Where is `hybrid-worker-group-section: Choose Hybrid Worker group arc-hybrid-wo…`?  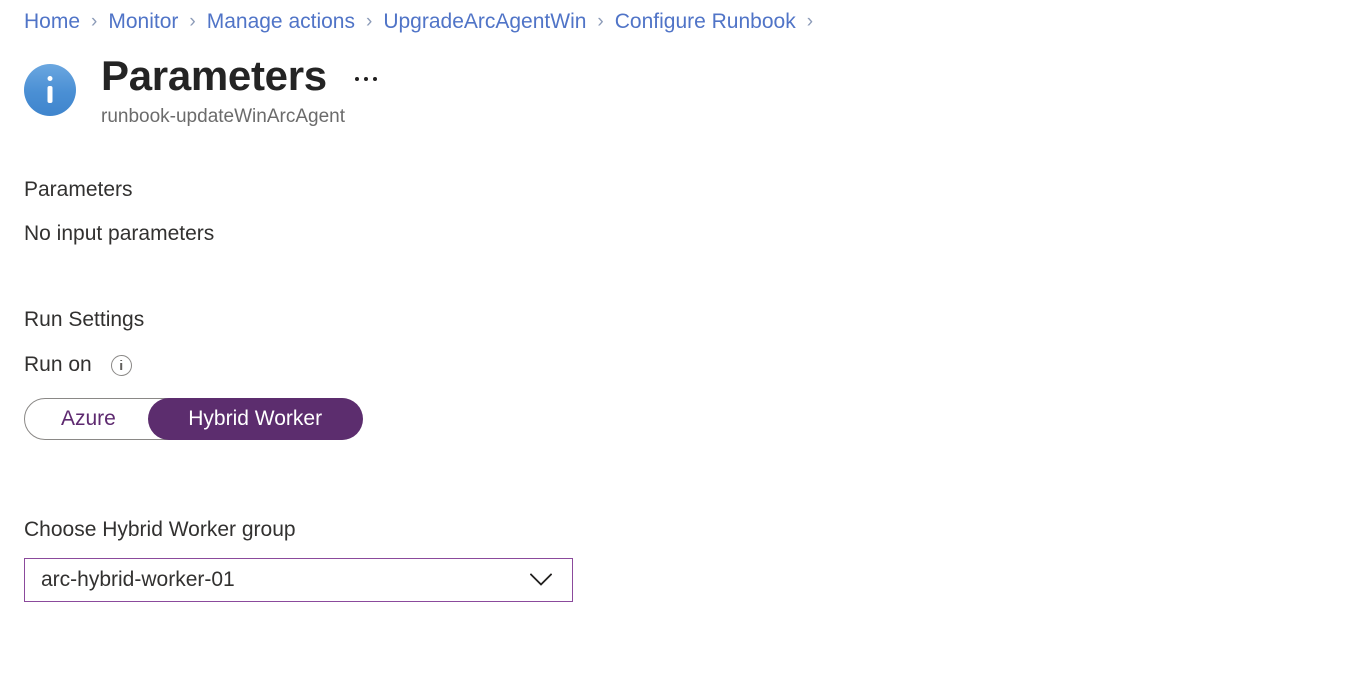 hybrid-worker-group-section: Choose Hybrid Worker group arc-hybrid-wo… is located at coordinates (688, 559).